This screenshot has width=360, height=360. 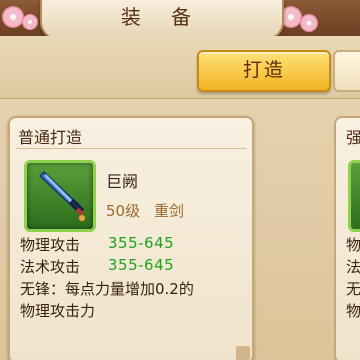 I want to click on stat-value-magic: 355-645, so click(x=141, y=265).